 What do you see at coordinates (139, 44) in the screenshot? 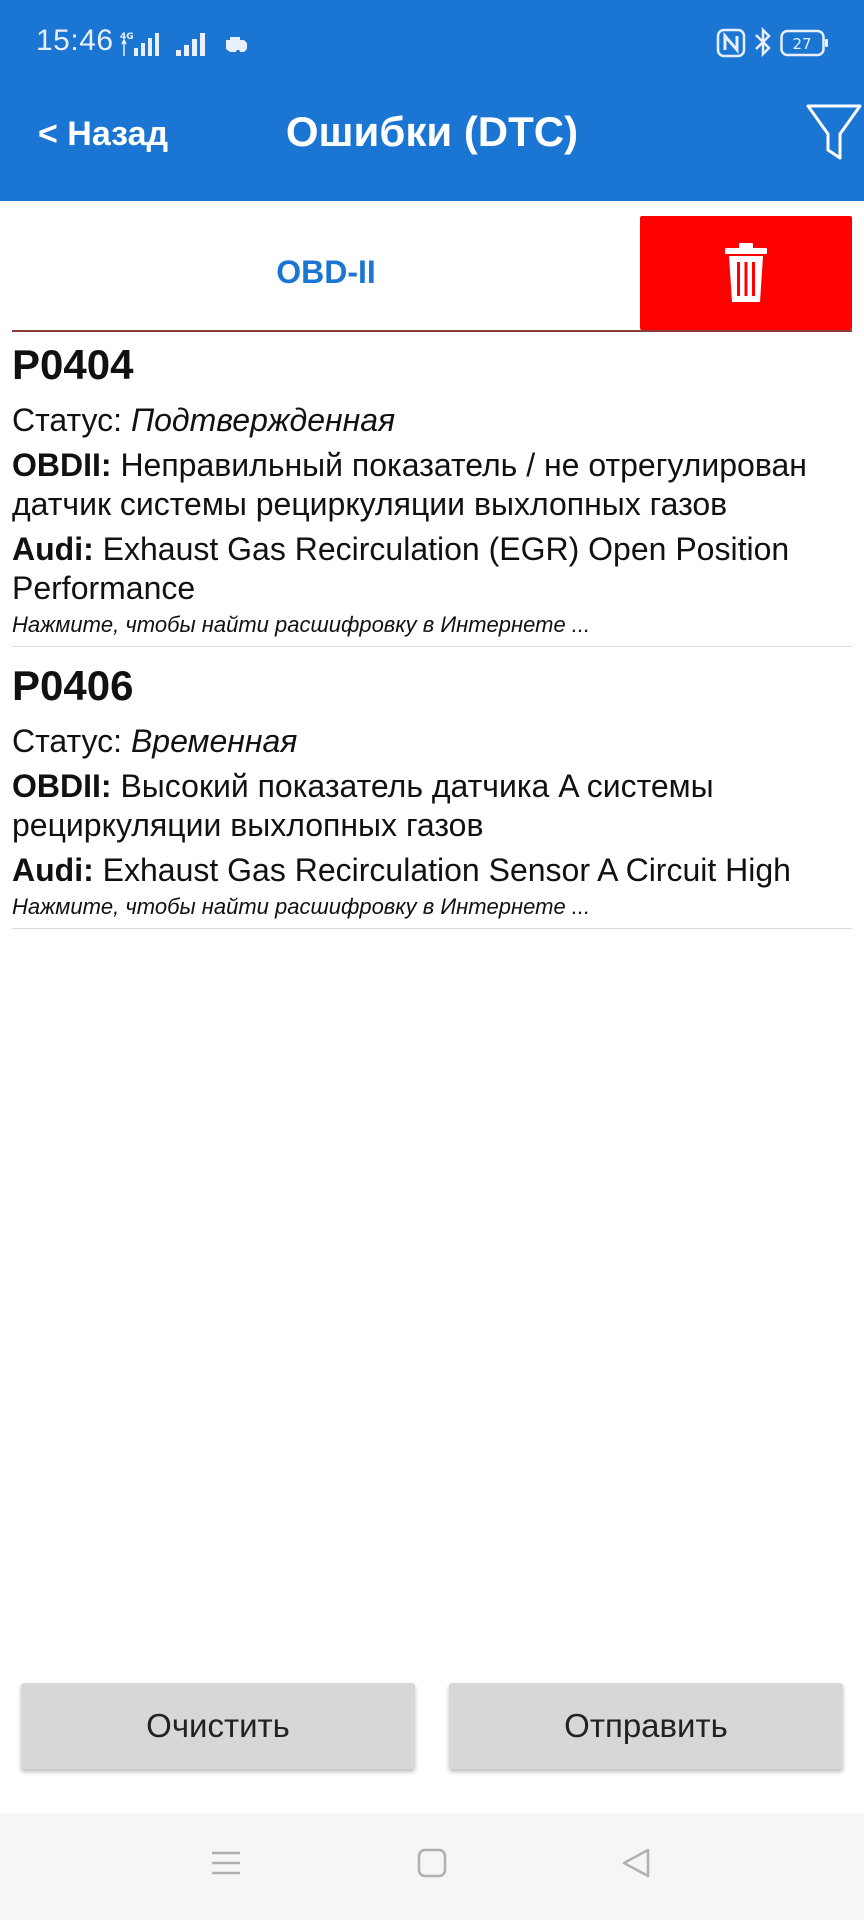
I see `signal-4g-icon: 4G` at bounding box center [139, 44].